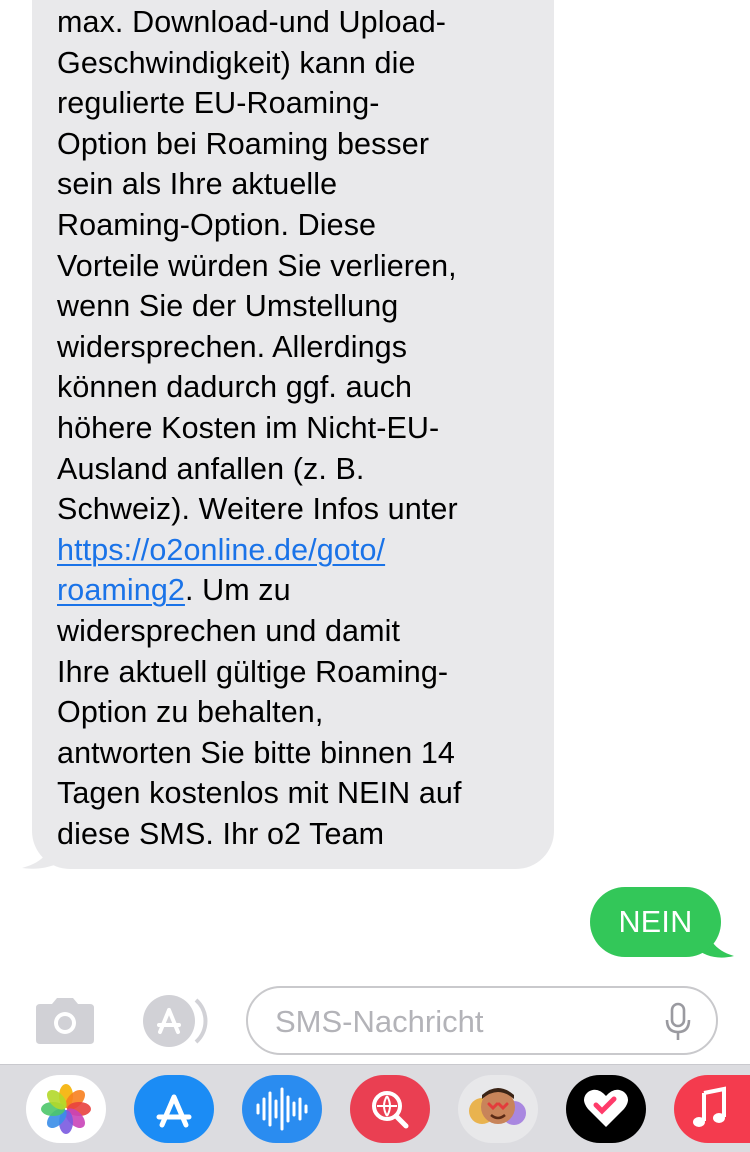 The width and height of the screenshot is (750, 1152). I want to click on message-line: Schweiz). Weitere Infos unter, so click(257, 509).